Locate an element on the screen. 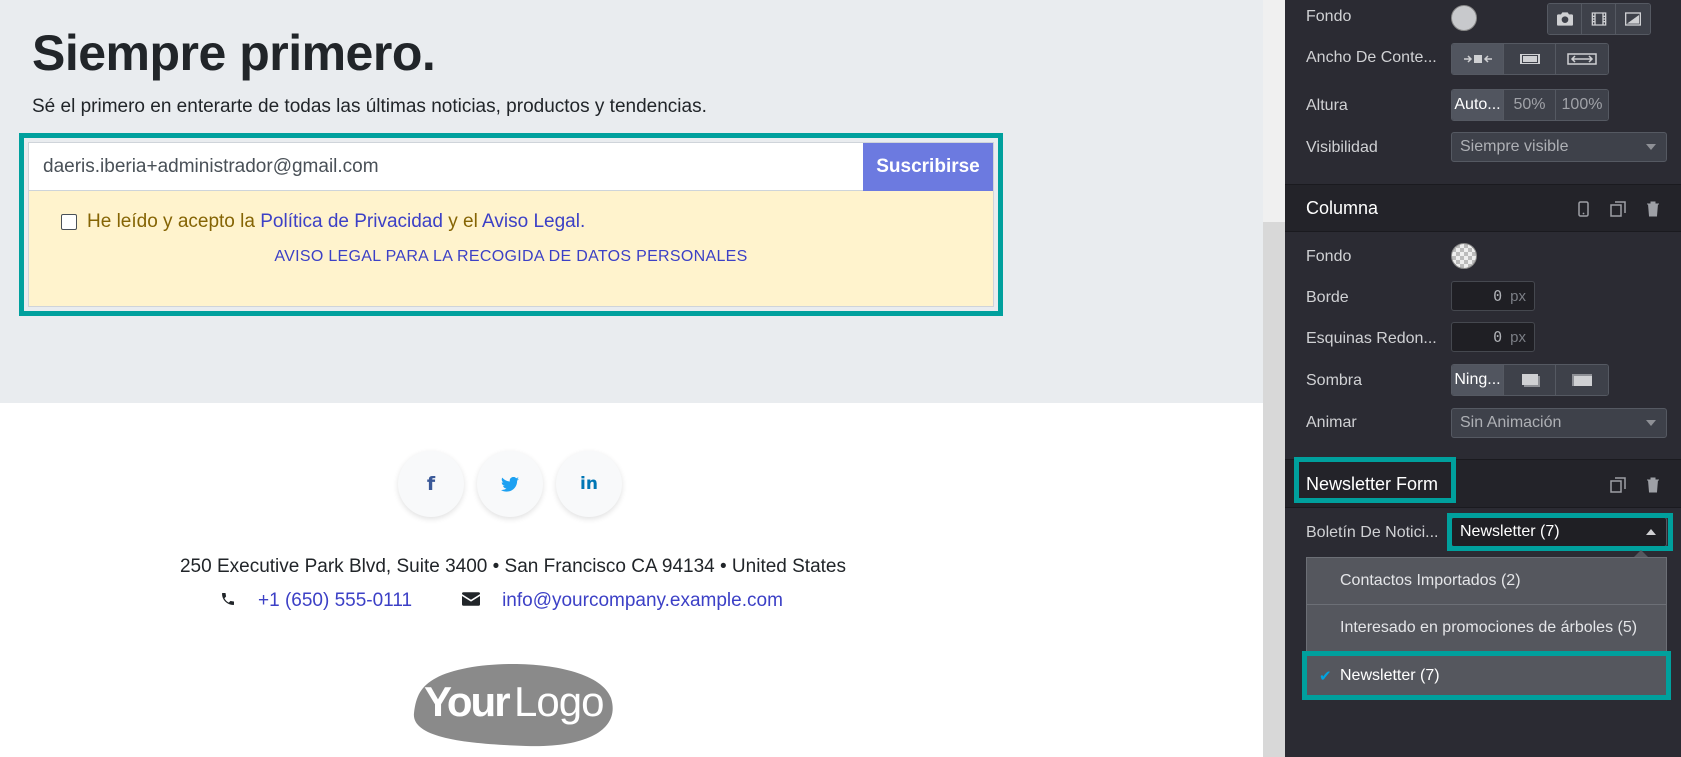 This screenshot has height=757, width=1681. mobile-icon is located at coordinates (1583, 209).